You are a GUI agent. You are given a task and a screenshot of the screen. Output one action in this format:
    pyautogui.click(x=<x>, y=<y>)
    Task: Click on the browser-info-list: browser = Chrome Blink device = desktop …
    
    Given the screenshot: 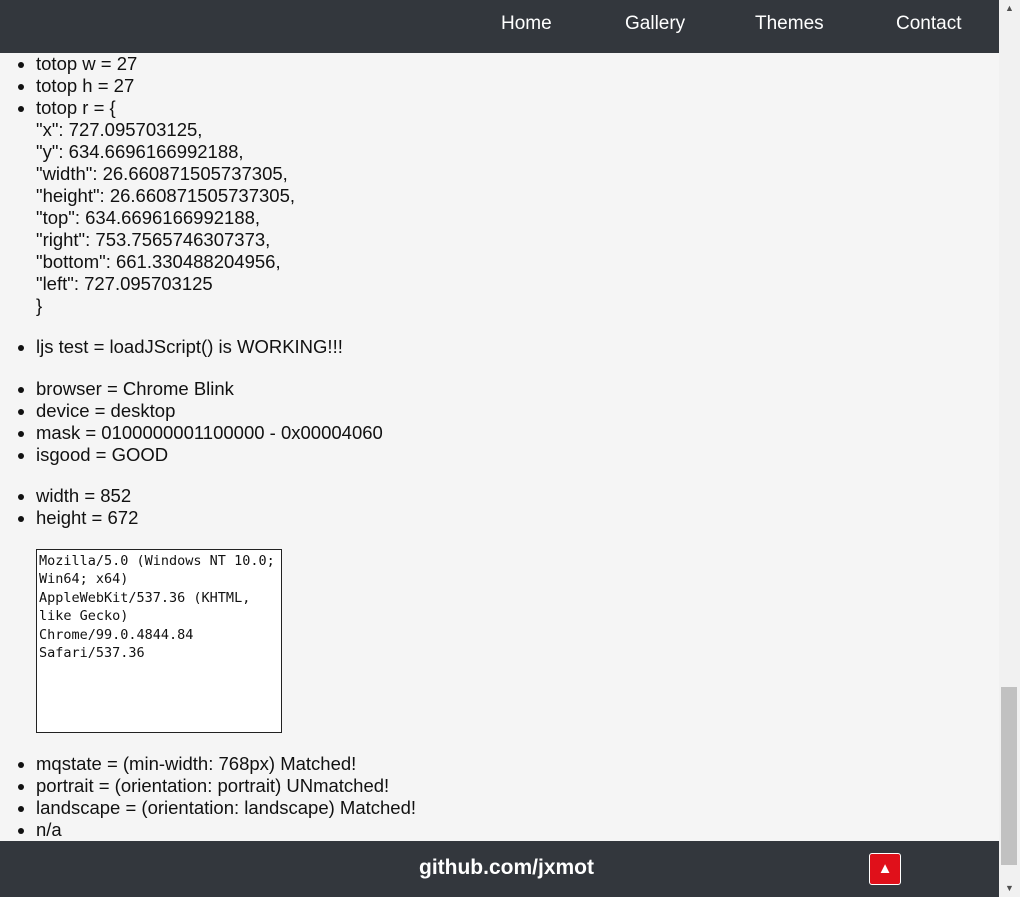 What is the action you would take?
    pyautogui.click(x=499, y=422)
    